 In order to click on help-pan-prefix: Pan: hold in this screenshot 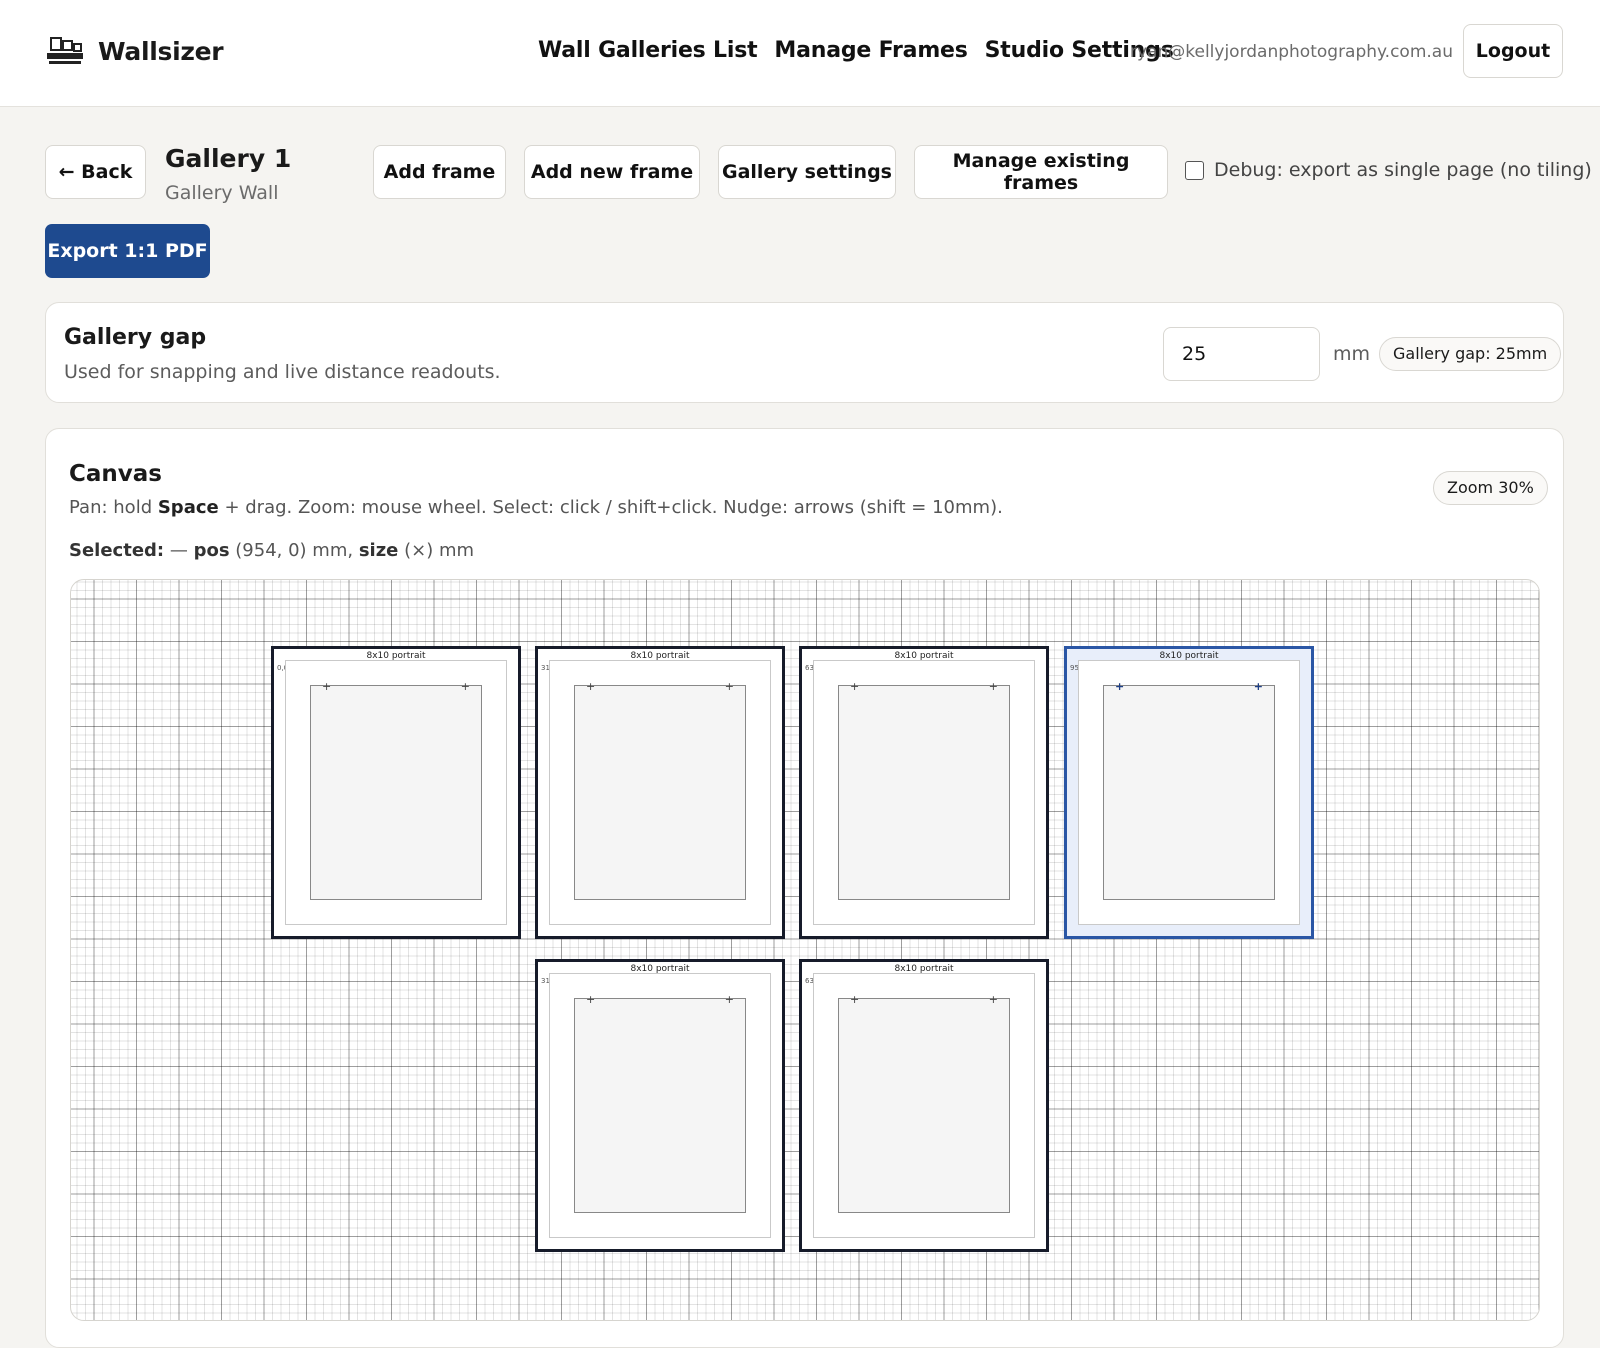, I will do `click(113, 507)`.